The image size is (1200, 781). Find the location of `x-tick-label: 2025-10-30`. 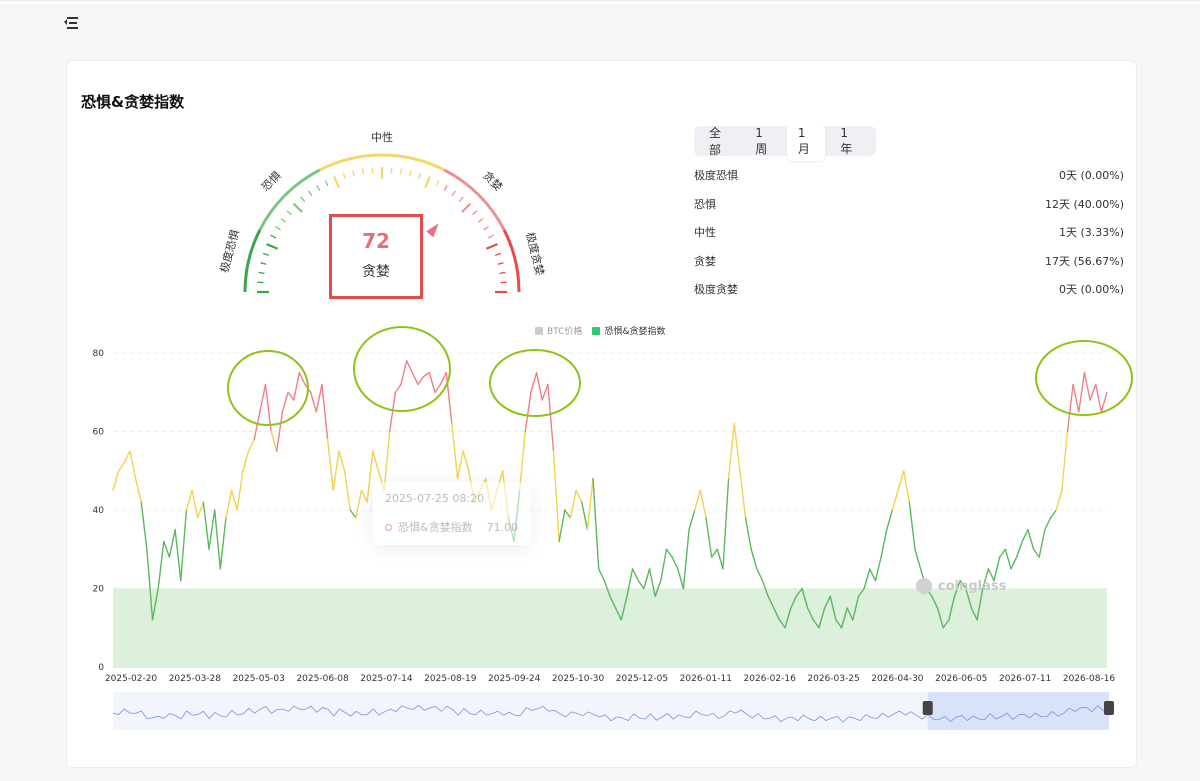

x-tick-label: 2025-10-30 is located at coordinates (578, 679).